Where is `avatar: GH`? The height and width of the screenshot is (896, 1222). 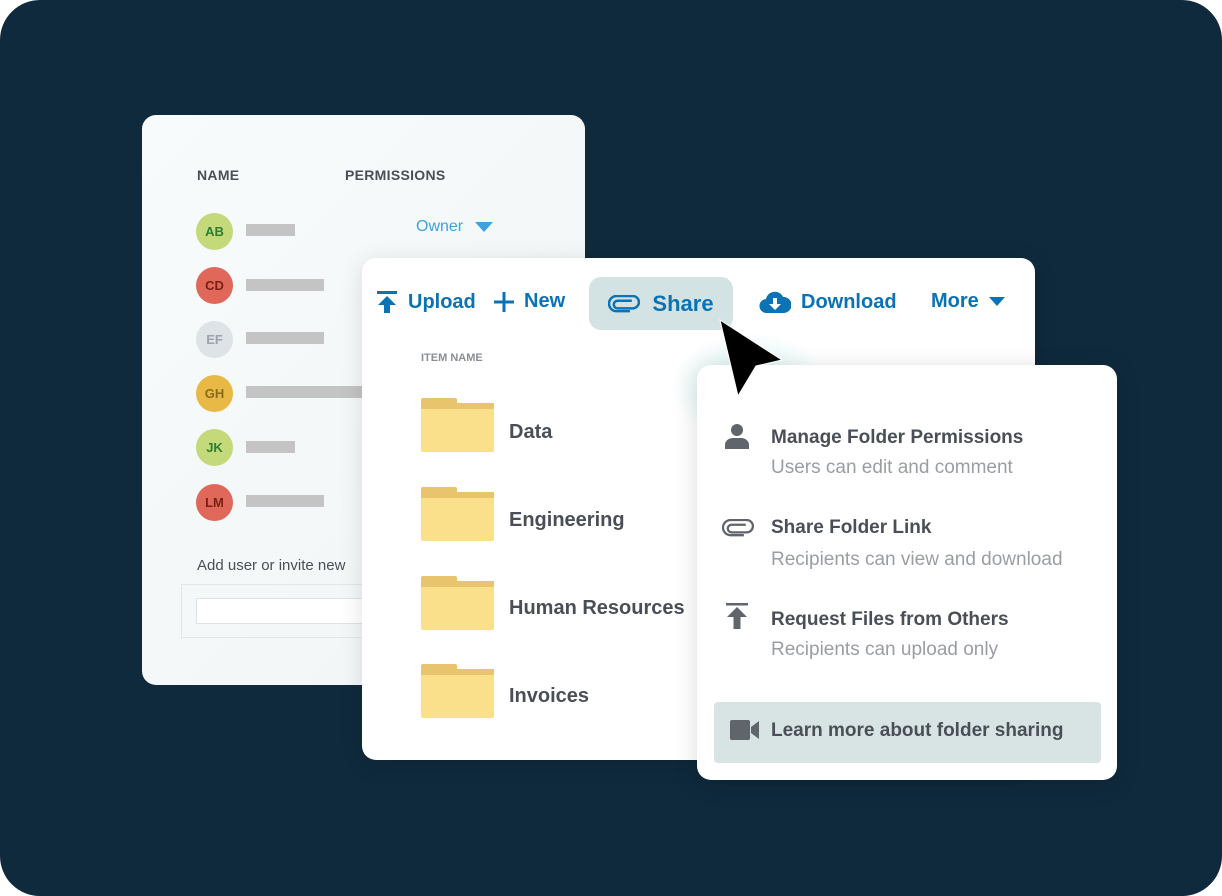 avatar: GH is located at coordinates (214, 393).